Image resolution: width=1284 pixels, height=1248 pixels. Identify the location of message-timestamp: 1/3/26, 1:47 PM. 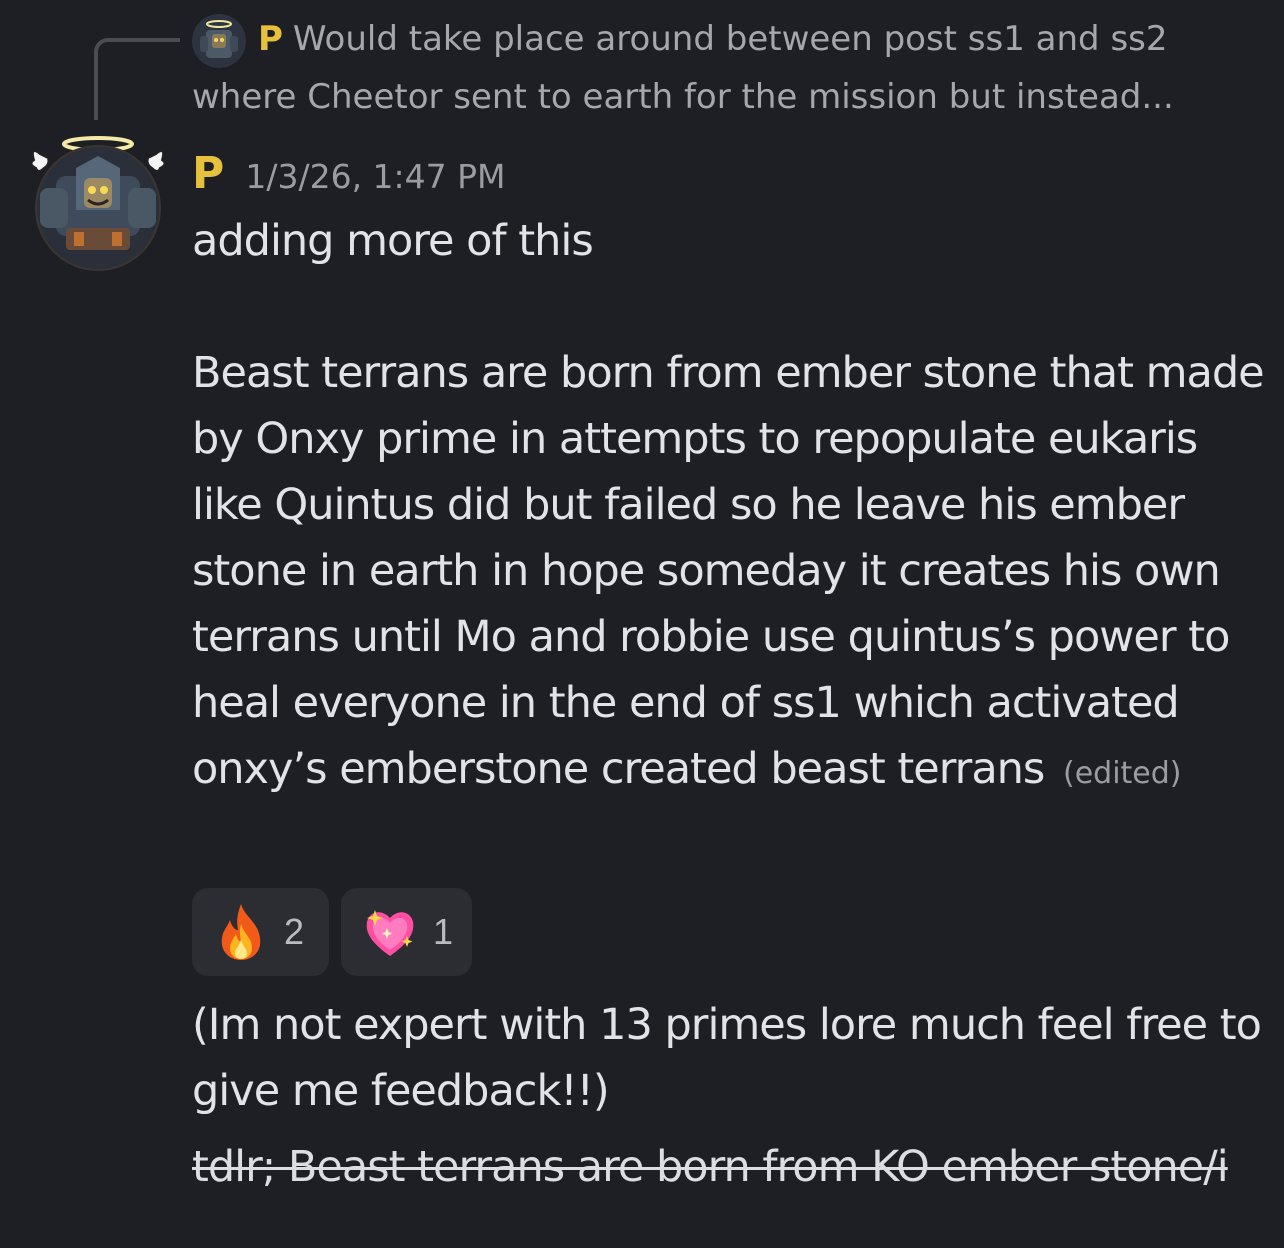
(375, 176).